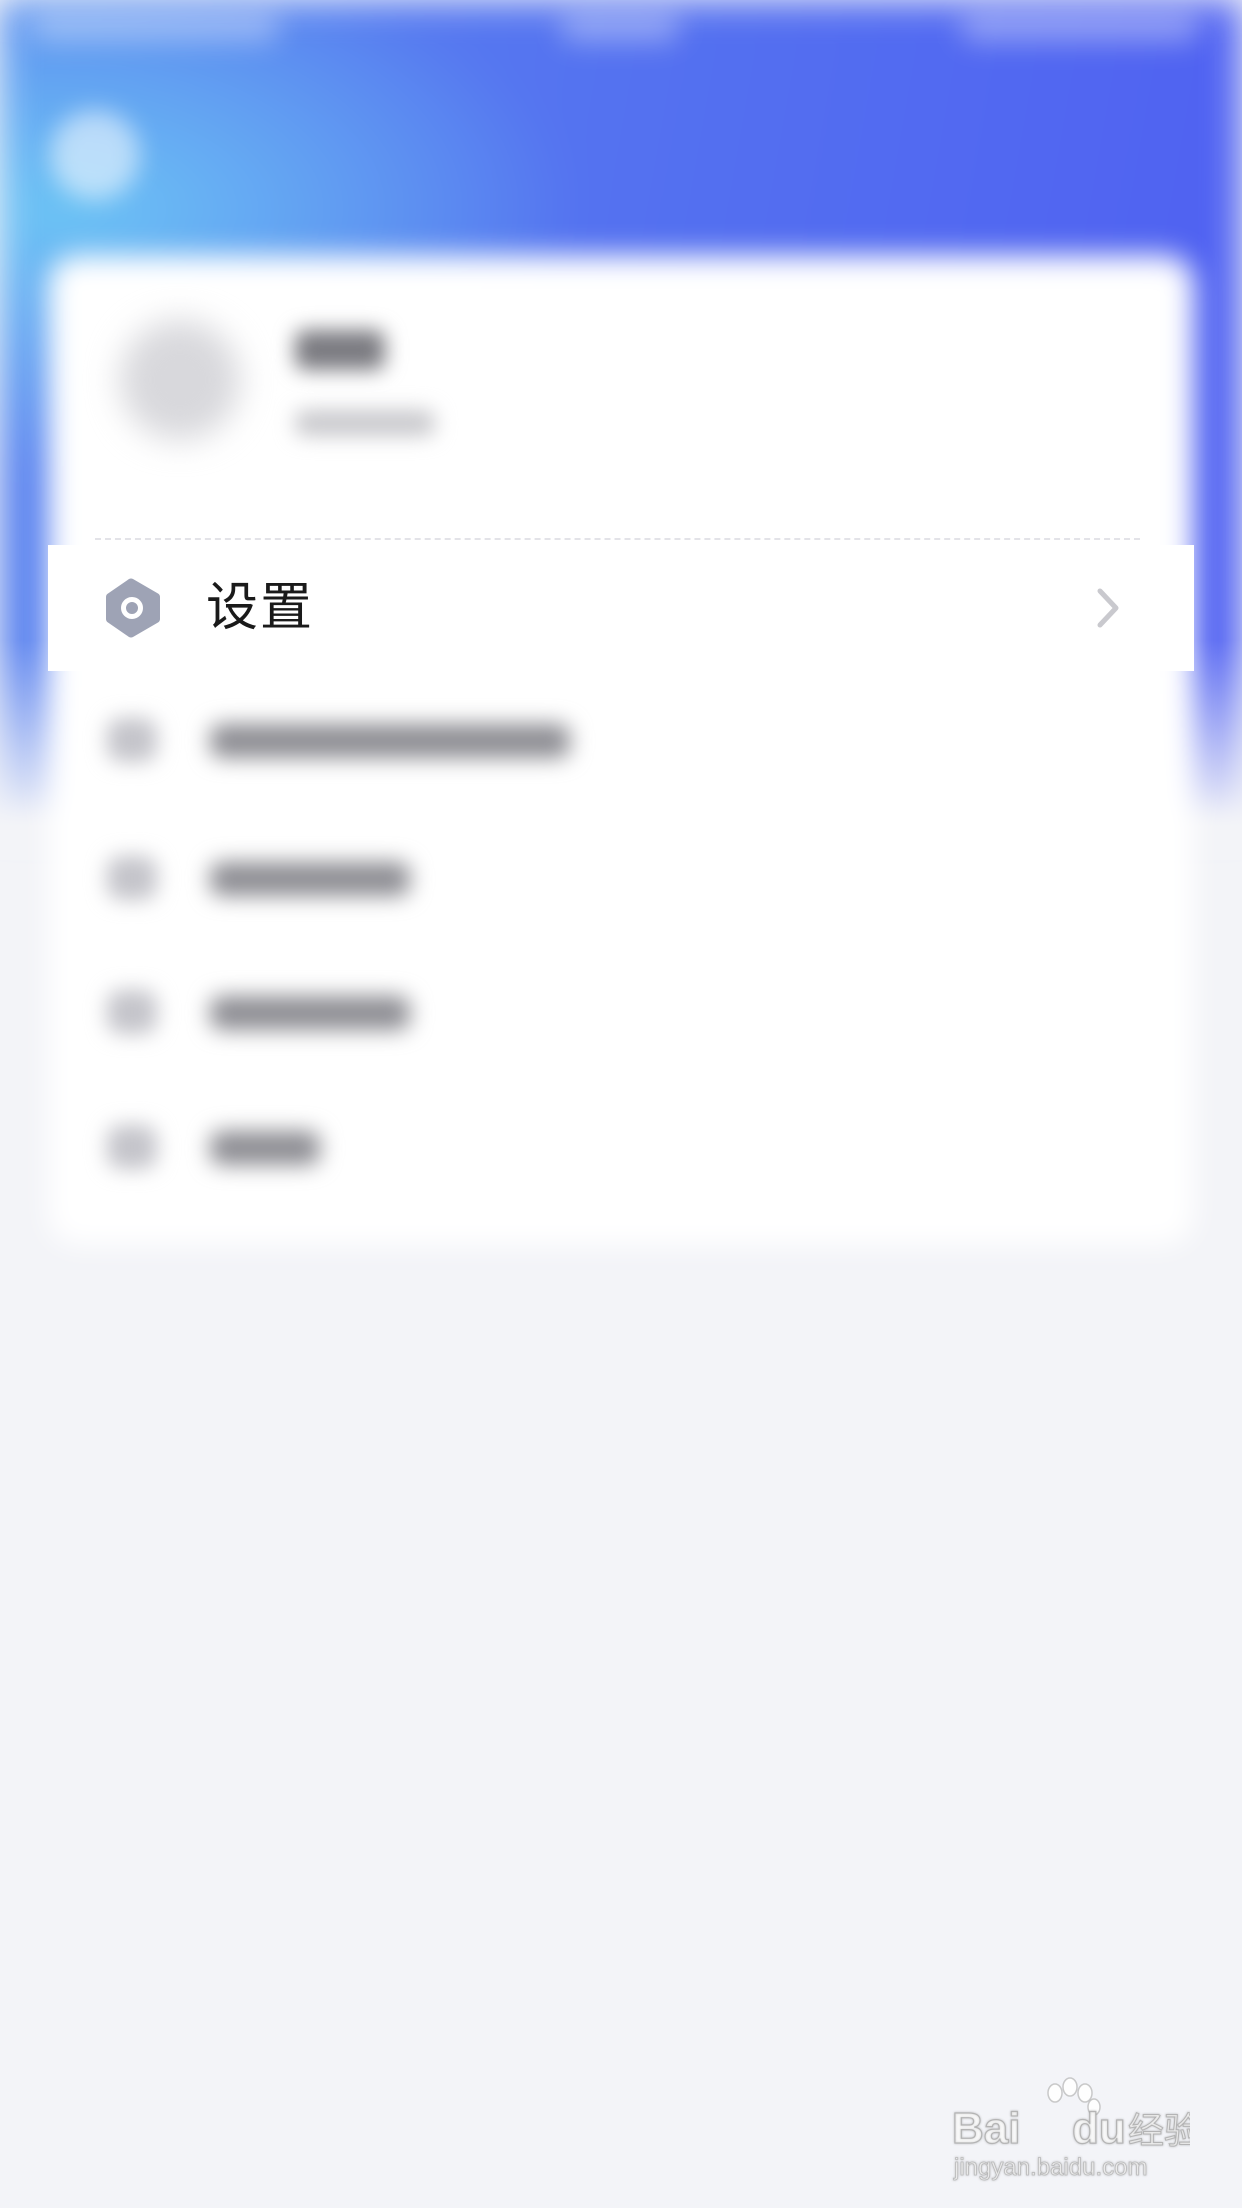 This screenshot has height=2208, width=1242. Describe the element at coordinates (95, 155) in the screenshot. I see `back-button` at that location.